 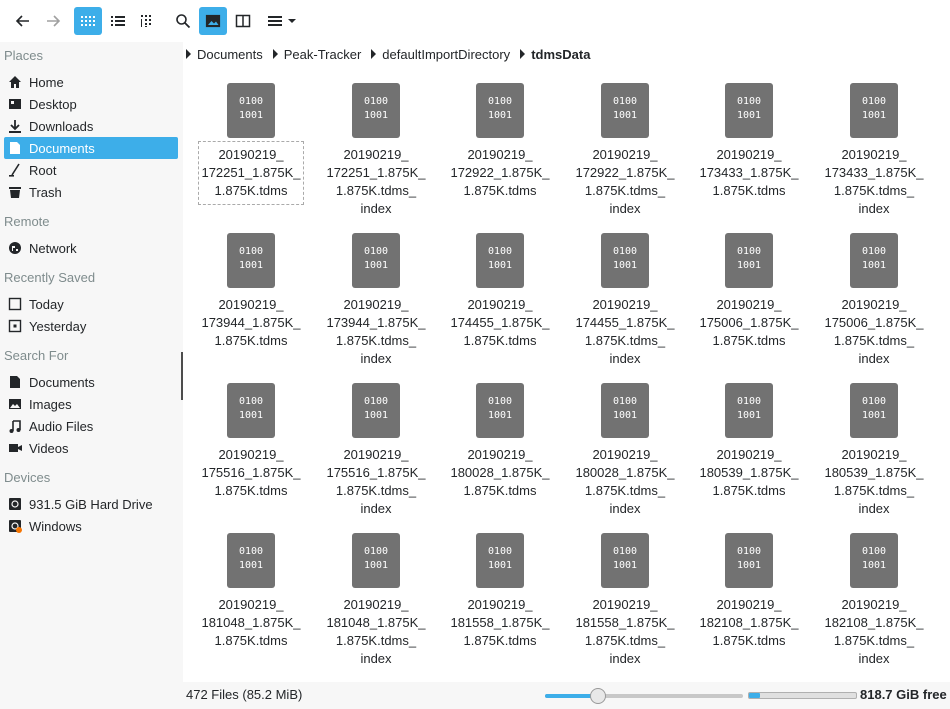 I want to click on icons-view-icon, so click(x=88, y=21).